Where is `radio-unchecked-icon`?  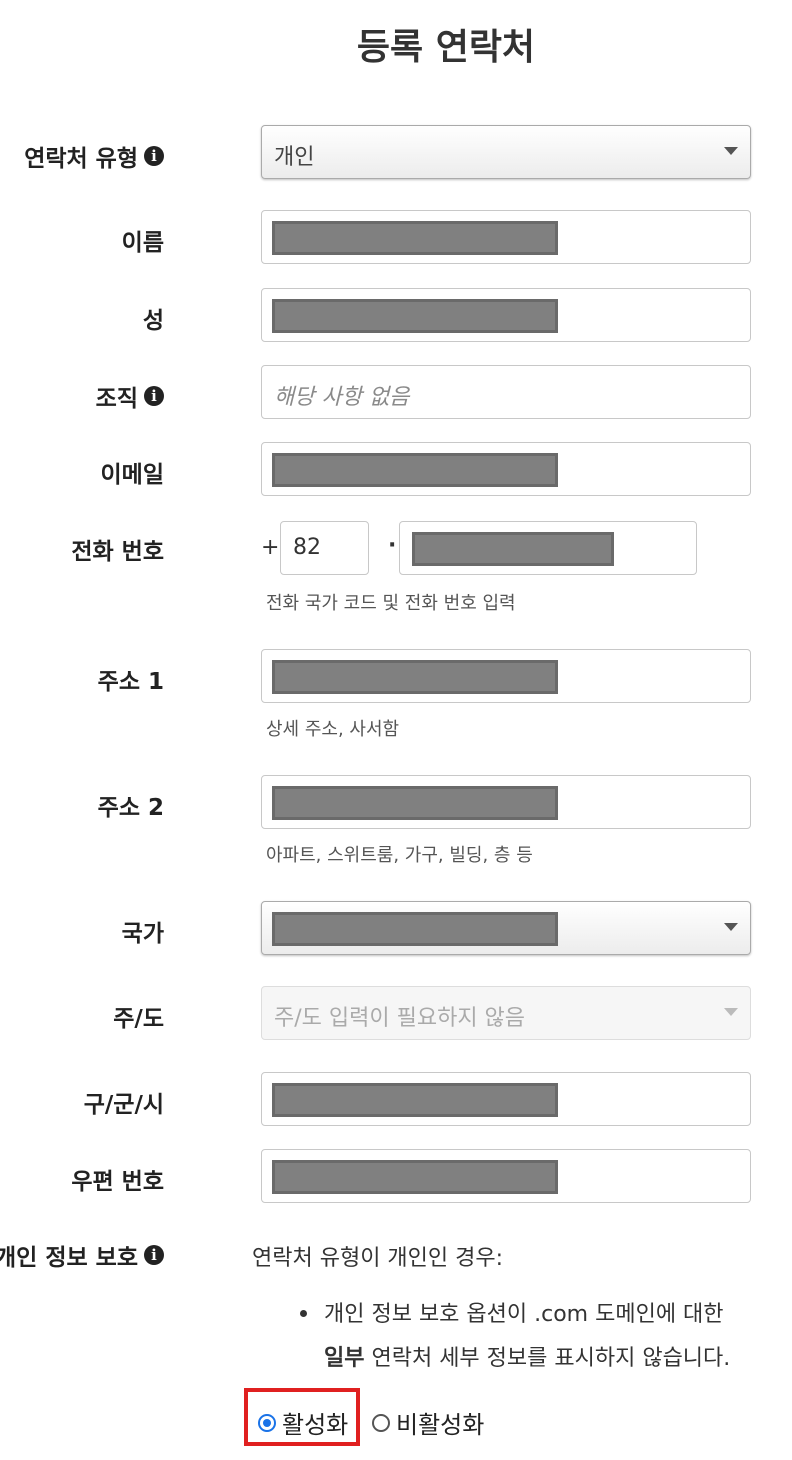
radio-unchecked-icon is located at coordinates (381, 1422).